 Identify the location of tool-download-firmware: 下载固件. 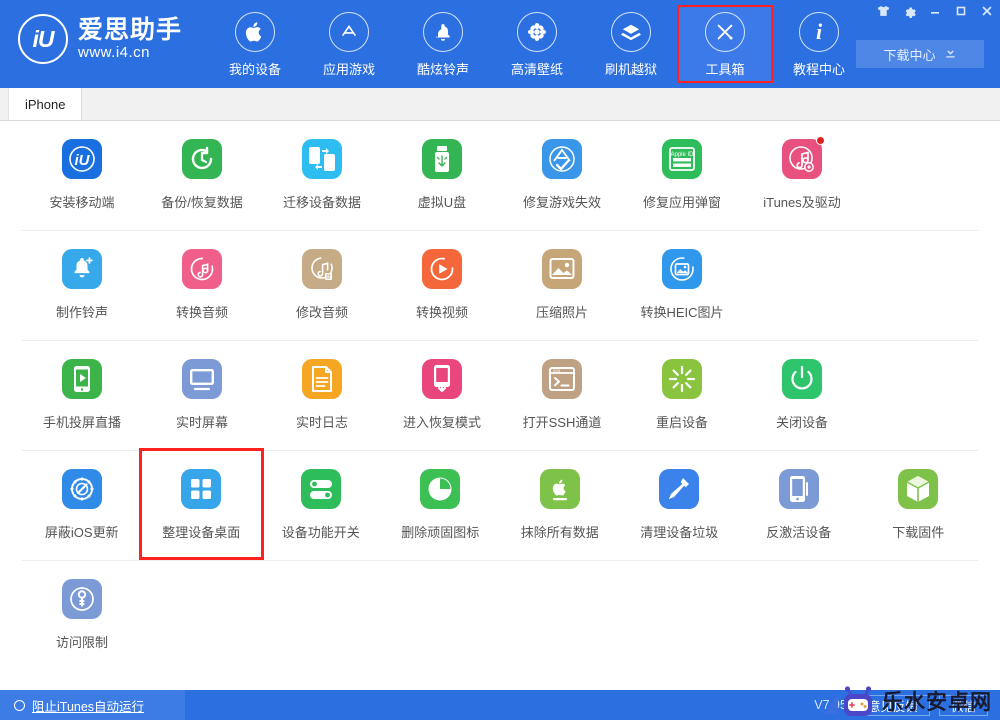
(919, 503).